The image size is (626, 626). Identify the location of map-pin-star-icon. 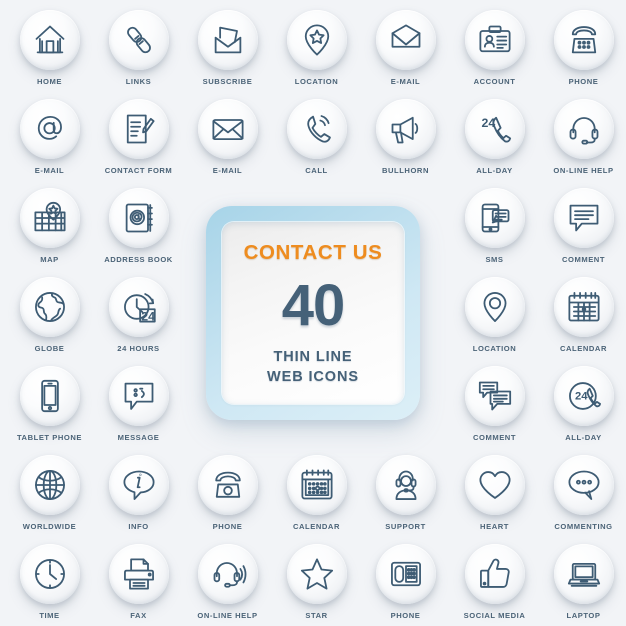
(316, 40).